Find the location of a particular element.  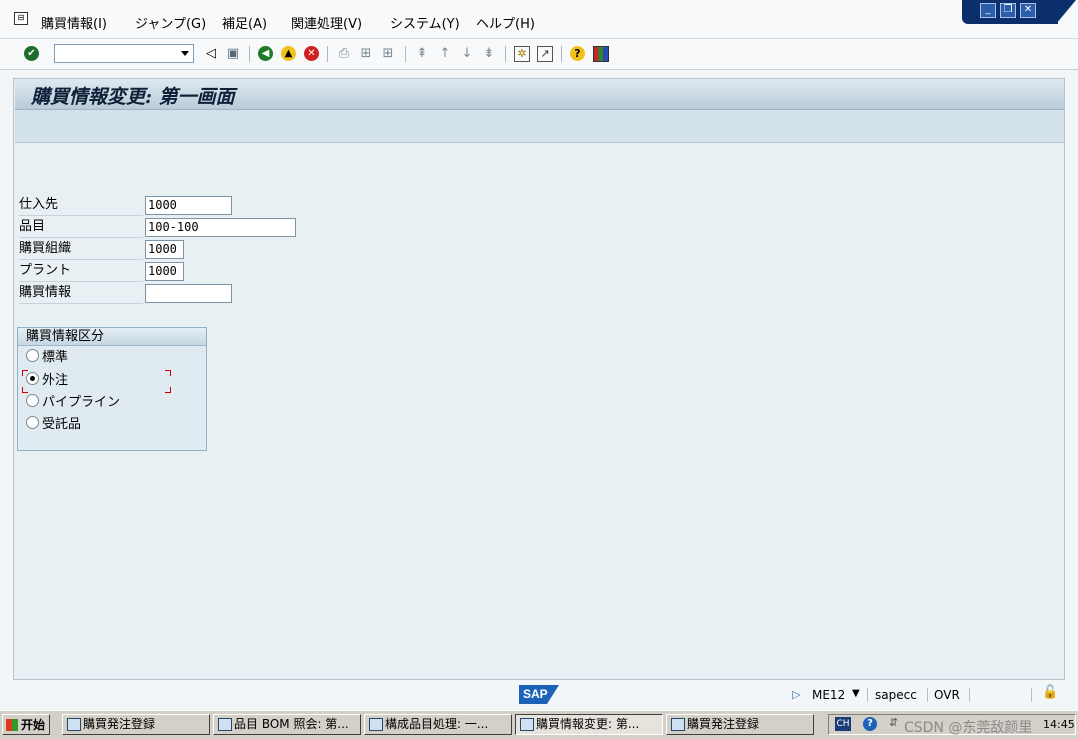

save-icon: ▣ is located at coordinates (233, 54).